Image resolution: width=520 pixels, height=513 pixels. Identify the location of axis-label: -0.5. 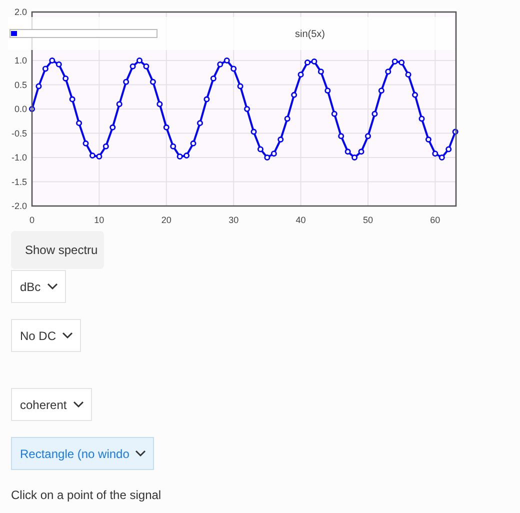
(19, 133).